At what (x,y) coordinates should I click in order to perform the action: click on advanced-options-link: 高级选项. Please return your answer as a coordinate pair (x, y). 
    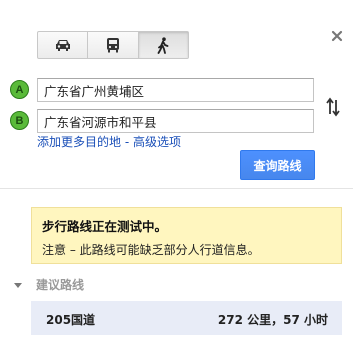
    Looking at the image, I should click on (157, 142).